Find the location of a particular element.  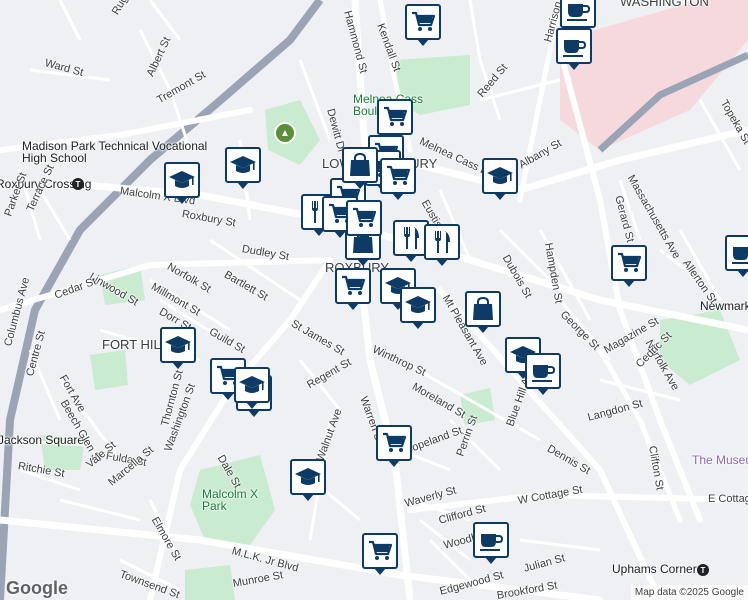

google-logo: Google is located at coordinates (37, 588).